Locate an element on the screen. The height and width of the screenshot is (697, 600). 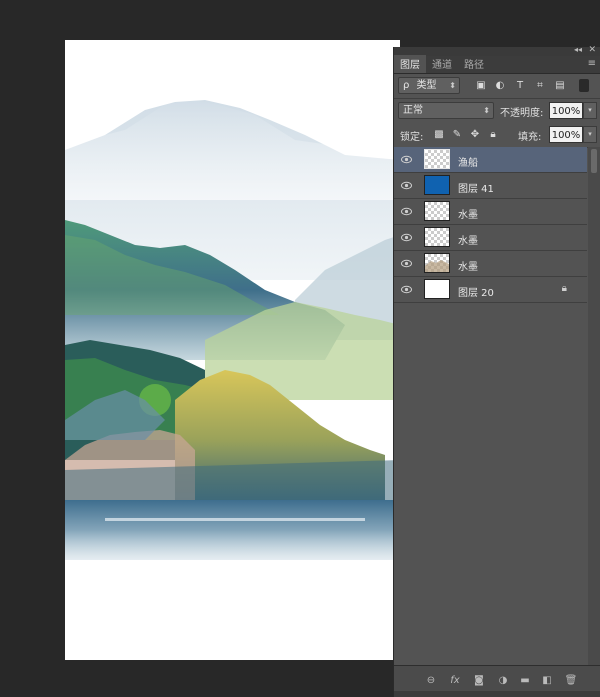
opacity-label: 不透明度: is located at coordinates (522, 113).